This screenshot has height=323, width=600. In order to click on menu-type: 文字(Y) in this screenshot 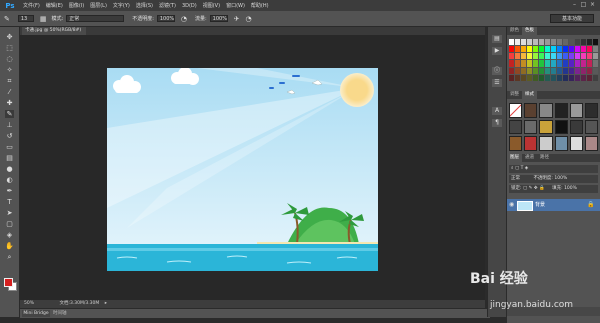, I will do `click(121, 5)`.